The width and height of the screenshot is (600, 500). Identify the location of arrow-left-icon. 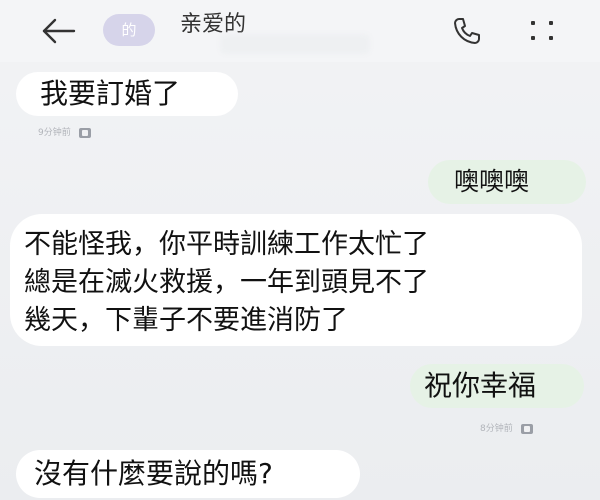
(59, 31).